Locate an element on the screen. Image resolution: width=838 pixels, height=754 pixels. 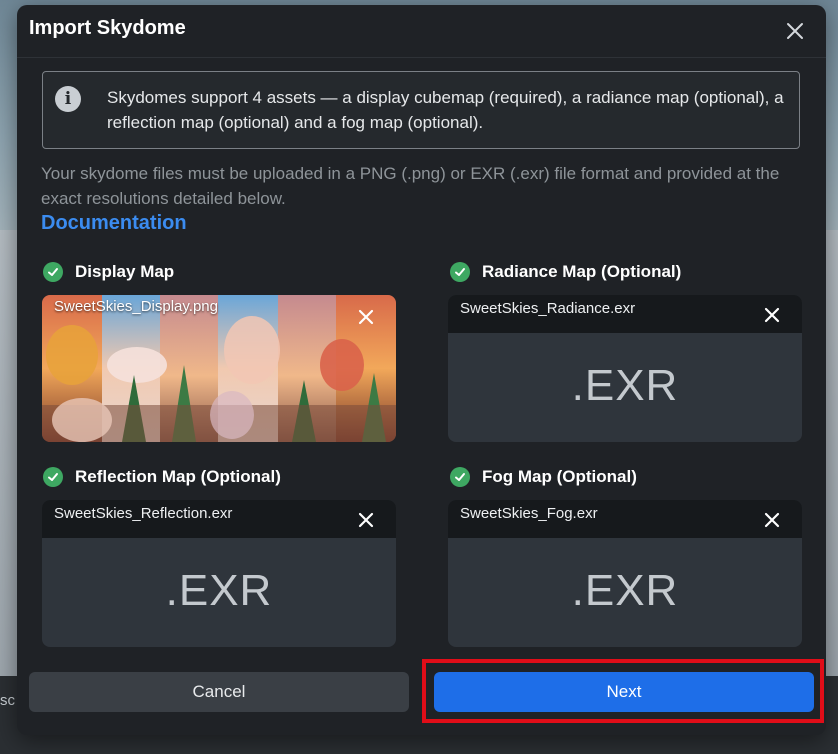
radiance-map-card: SweetSkies_Radiance.exr .EXR is located at coordinates (625, 368).